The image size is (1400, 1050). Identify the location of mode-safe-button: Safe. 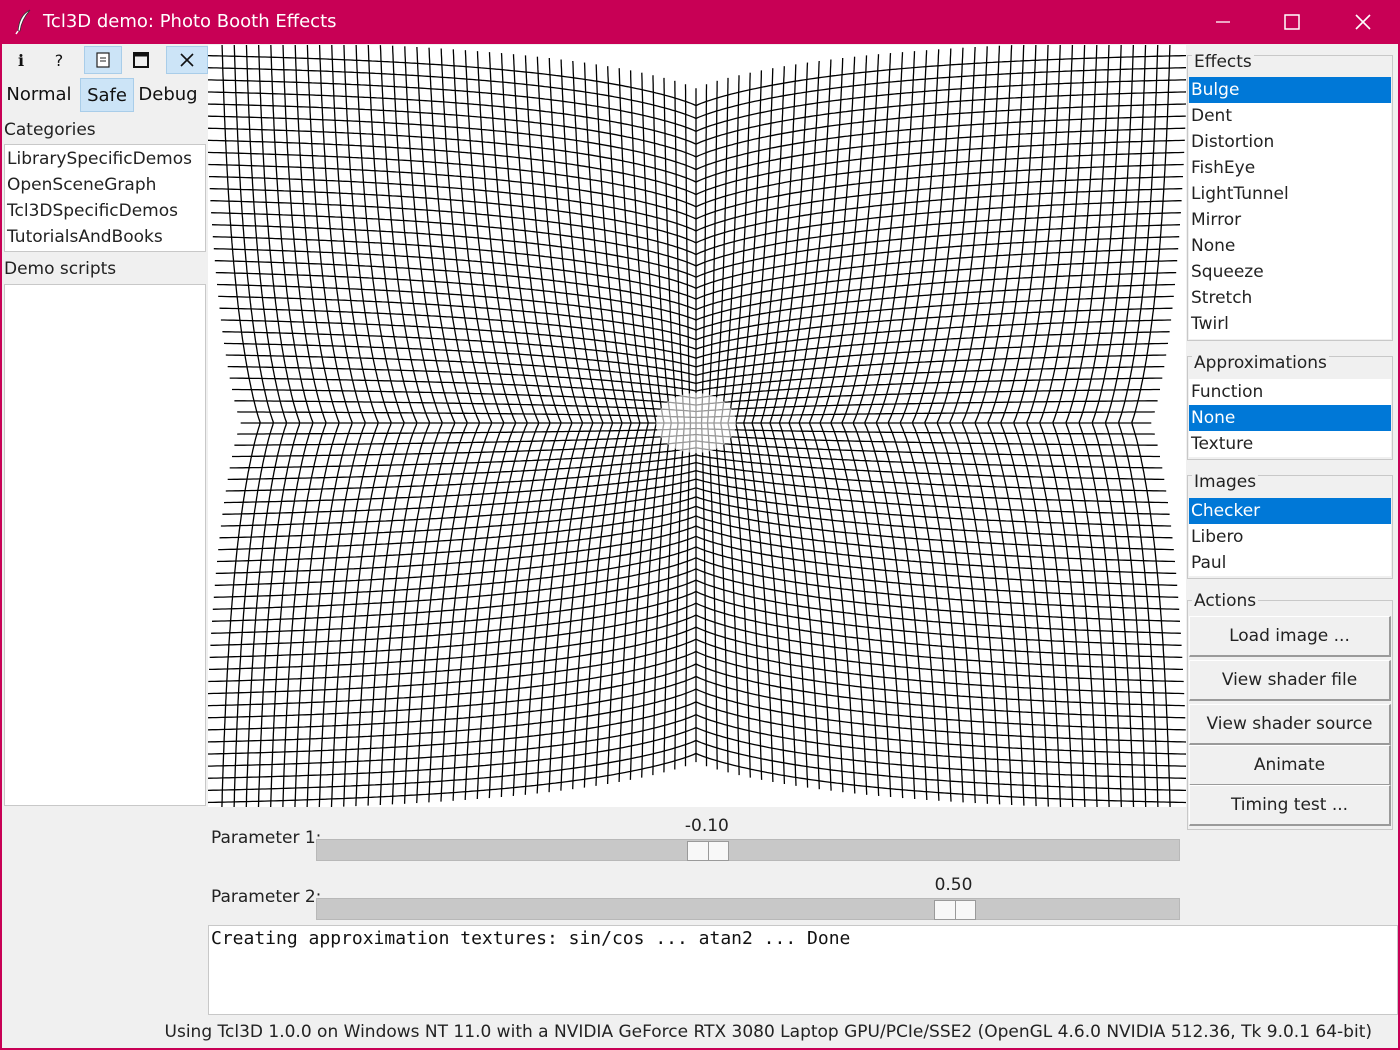
(107, 95).